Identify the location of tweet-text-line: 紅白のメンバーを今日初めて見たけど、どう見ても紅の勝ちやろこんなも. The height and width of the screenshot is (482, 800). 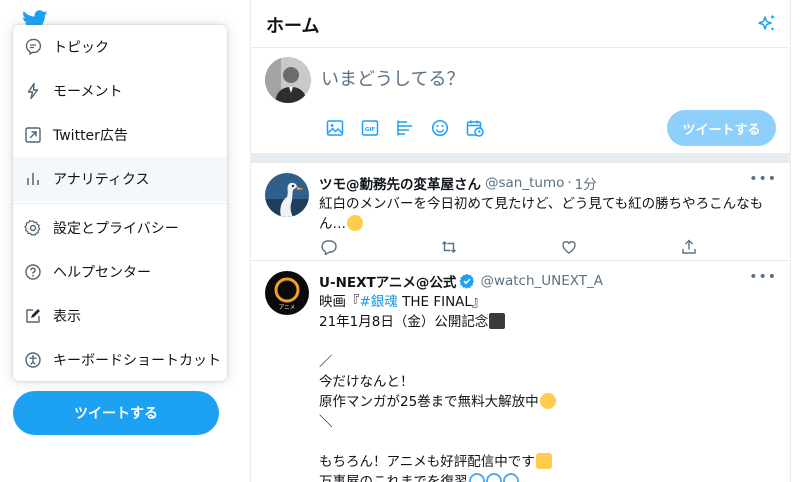
(541, 204).